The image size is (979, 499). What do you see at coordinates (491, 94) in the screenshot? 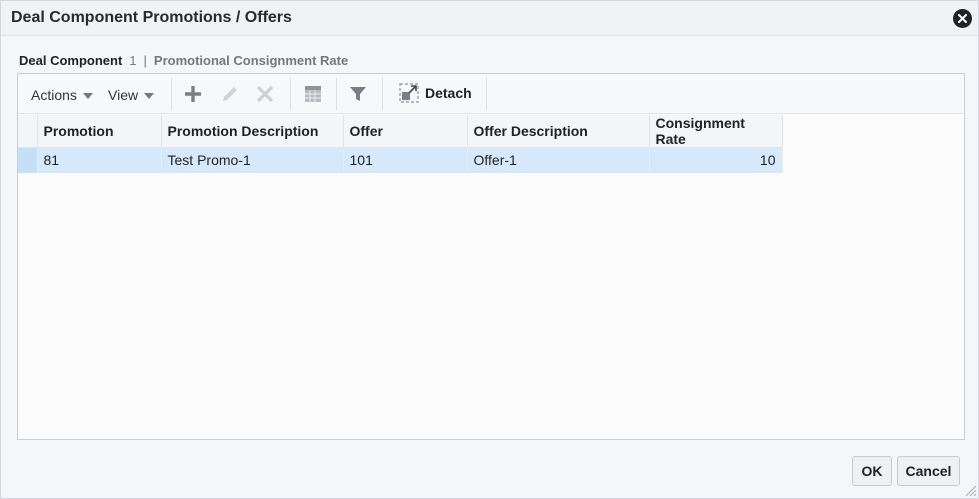
I see `table-toolbar: Actions View Detach` at bounding box center [491, 94].